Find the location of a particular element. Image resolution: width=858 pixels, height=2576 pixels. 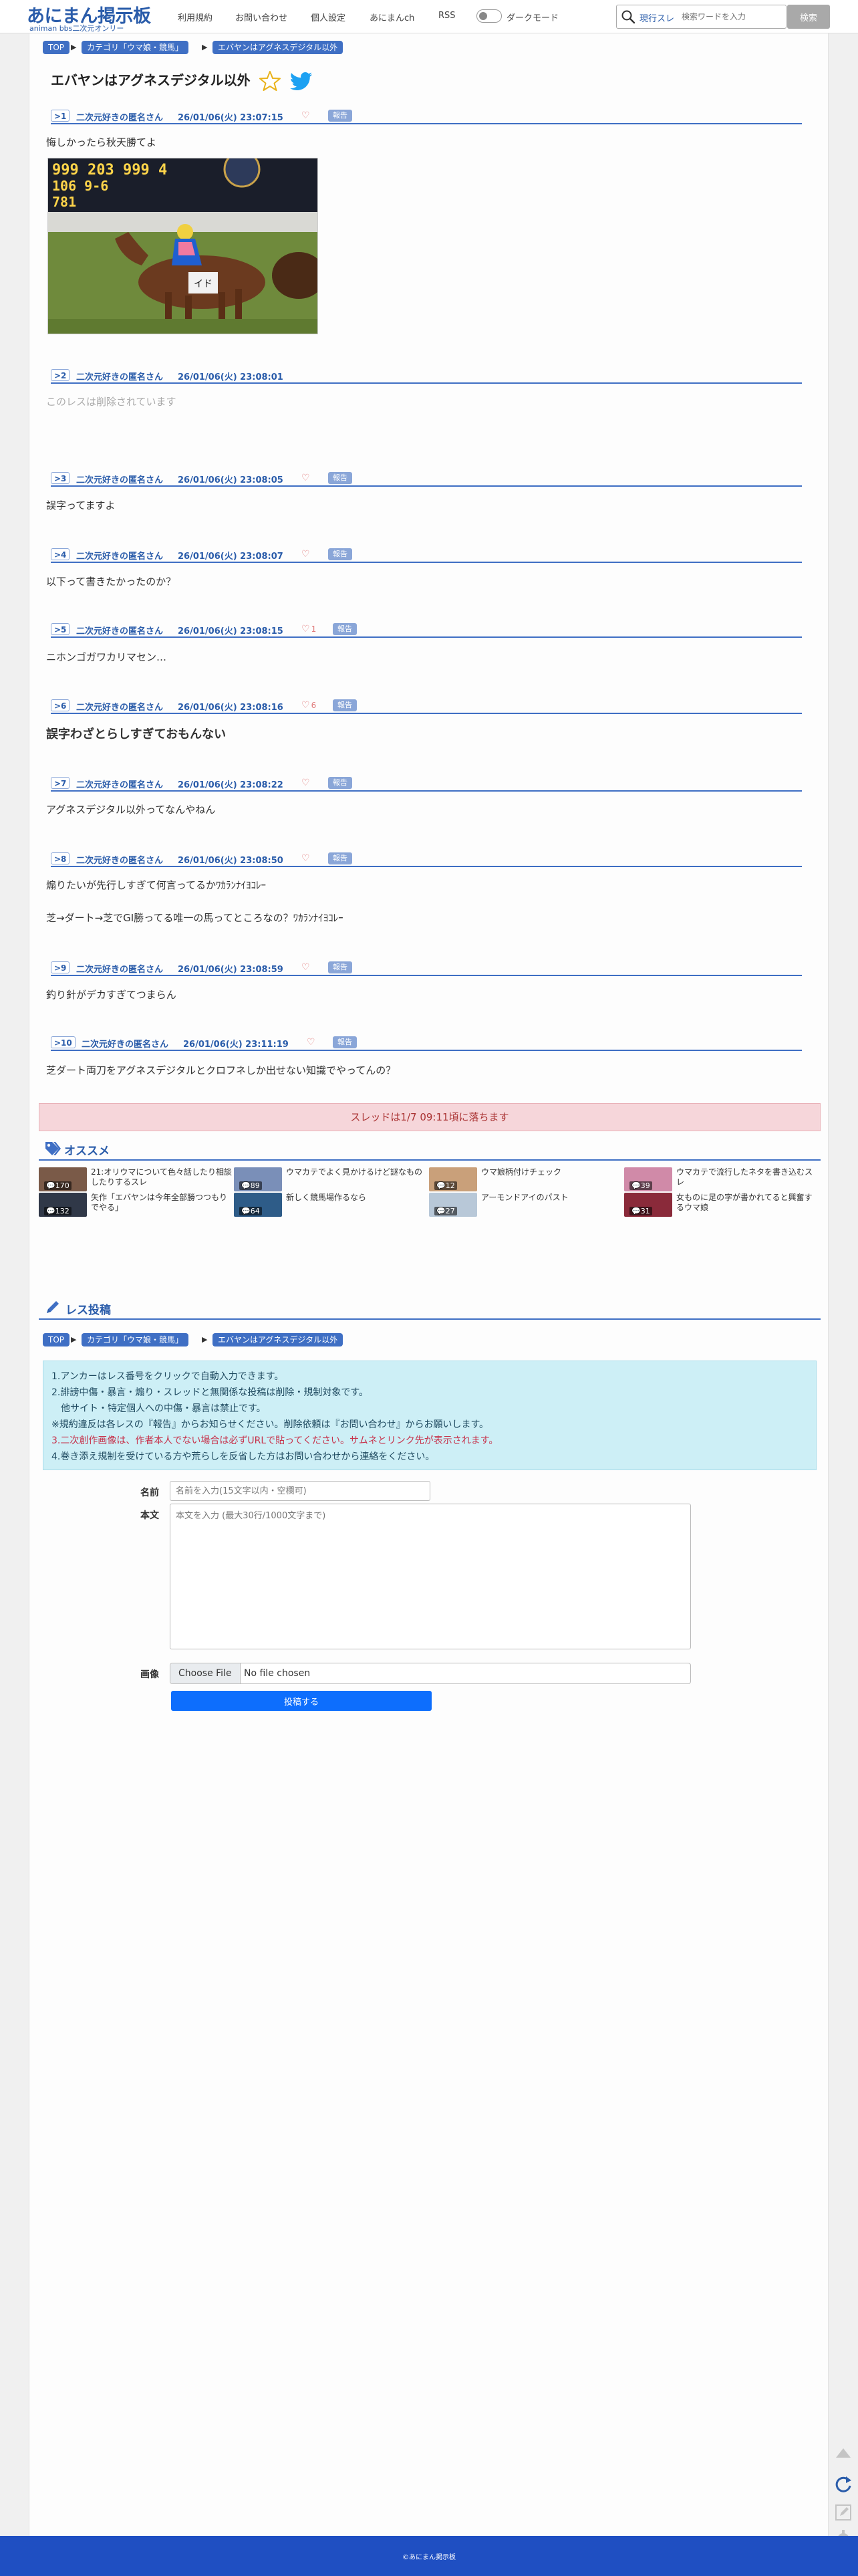

logo-subtext: animan bbs二次元オンリー is located at coordinates (76, 28).